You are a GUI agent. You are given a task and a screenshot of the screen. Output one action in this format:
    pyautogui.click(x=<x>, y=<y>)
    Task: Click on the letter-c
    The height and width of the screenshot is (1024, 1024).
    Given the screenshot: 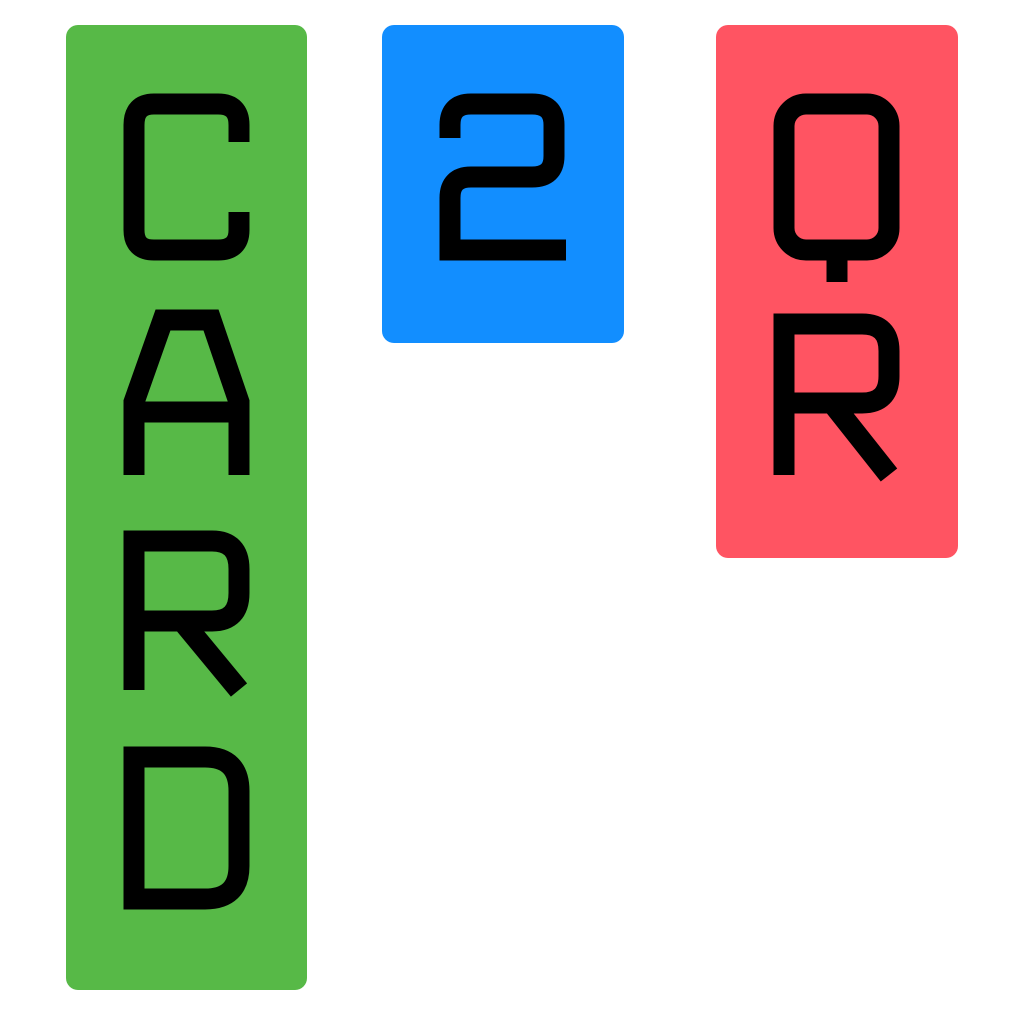 What is the action you would take?
    pyautogui.click(x=186, y=177)
    